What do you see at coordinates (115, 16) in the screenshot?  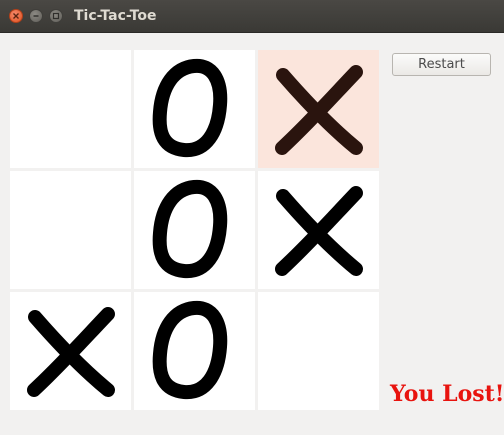 I see `window-title: Tic-Tac-Toe` at bounding box center [115, 16].